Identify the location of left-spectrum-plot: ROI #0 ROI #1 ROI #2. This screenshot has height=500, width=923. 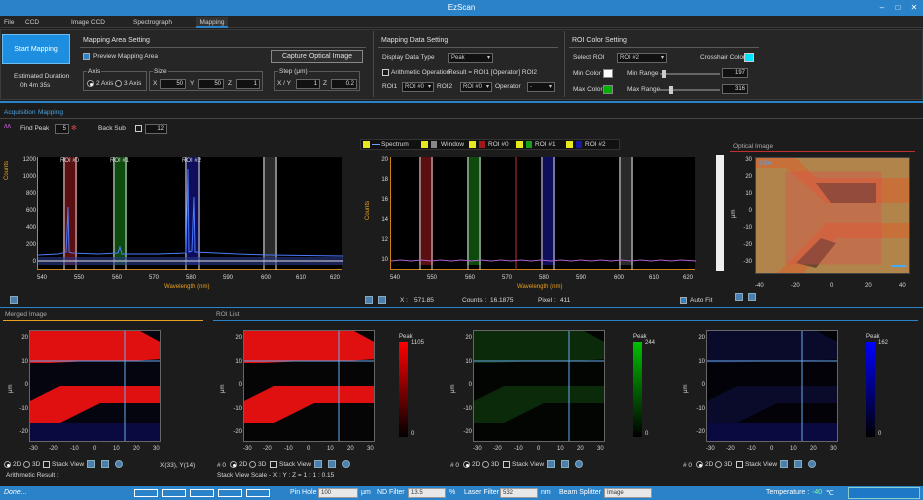
(190, 213).